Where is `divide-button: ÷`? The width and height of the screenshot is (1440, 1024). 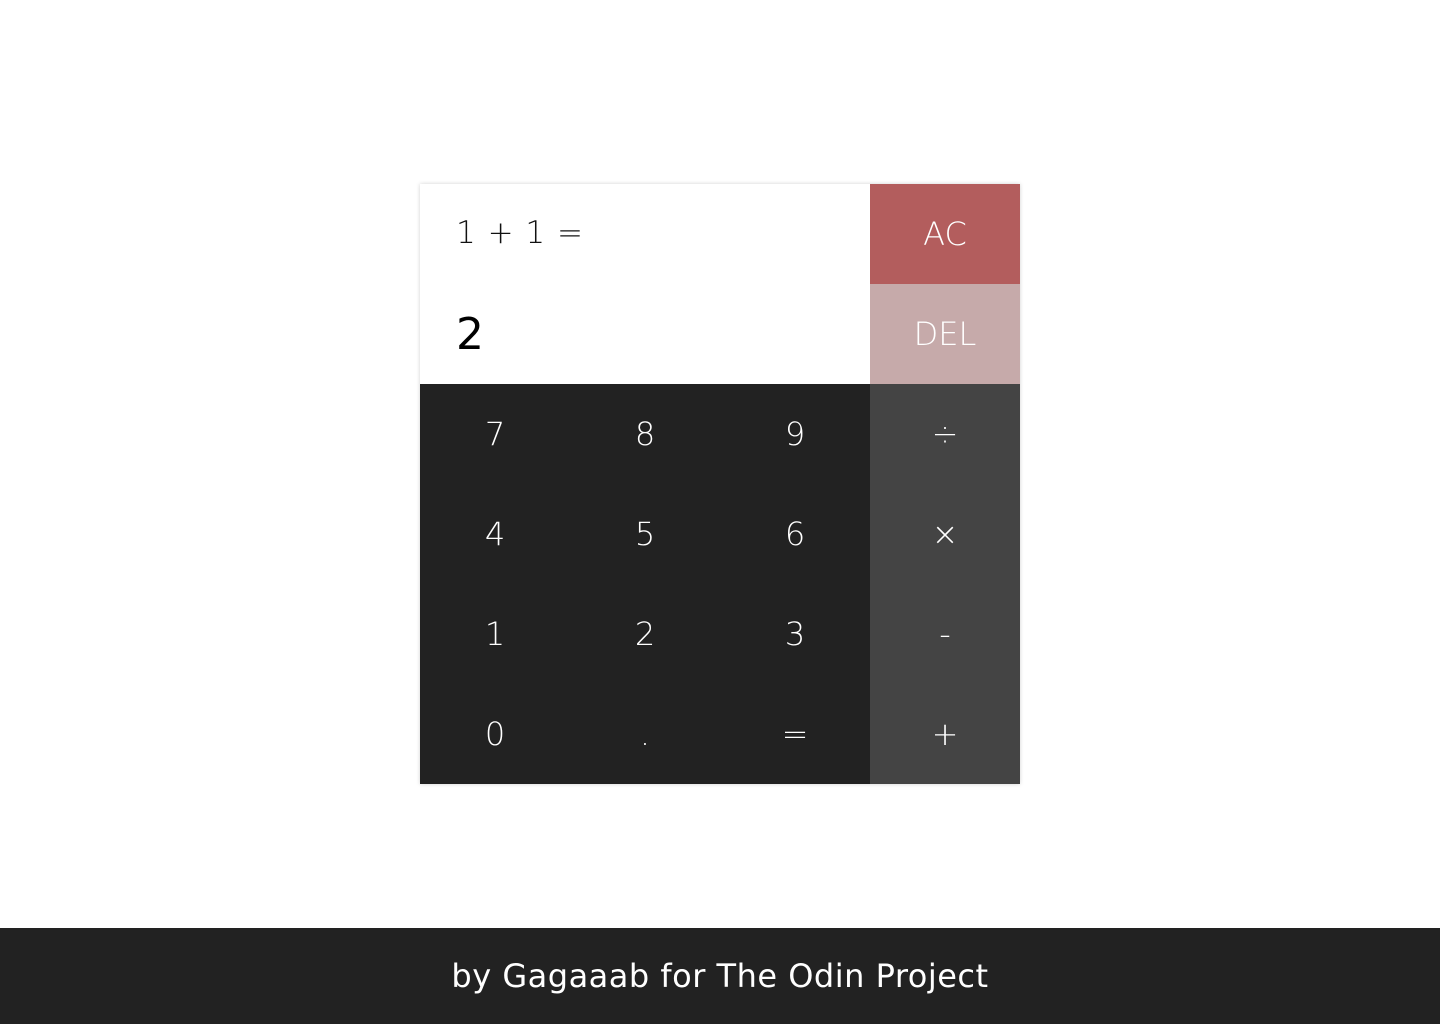 divide-button: ÷ is located at coordinates (945, 434).